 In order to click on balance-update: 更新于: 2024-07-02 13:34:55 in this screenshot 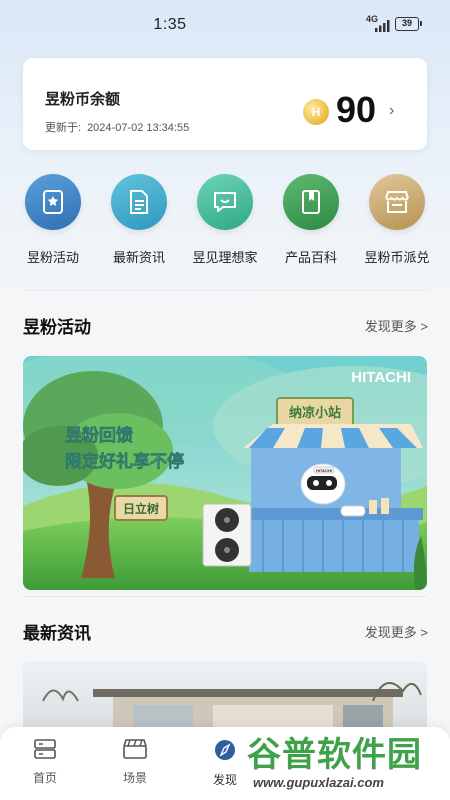, I will do `click(117, 127)`.